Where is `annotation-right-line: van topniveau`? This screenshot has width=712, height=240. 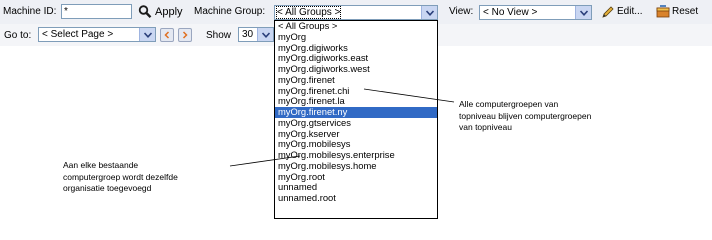 annotation-right-line: van topniveau is located at coordinates (485, 127).